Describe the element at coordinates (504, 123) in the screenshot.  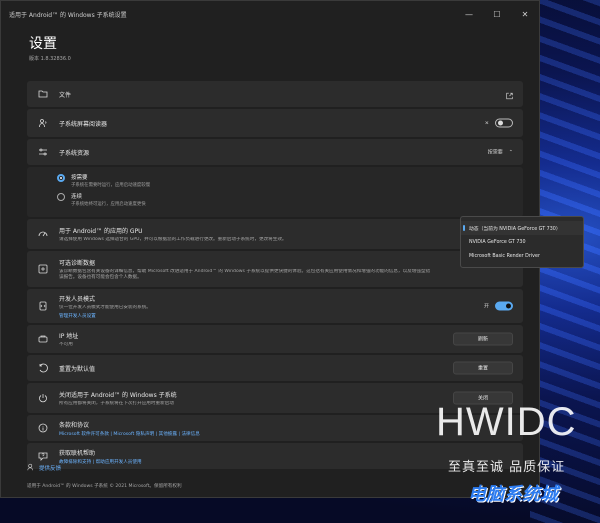
I see `screen-reader-toggle` at that location.